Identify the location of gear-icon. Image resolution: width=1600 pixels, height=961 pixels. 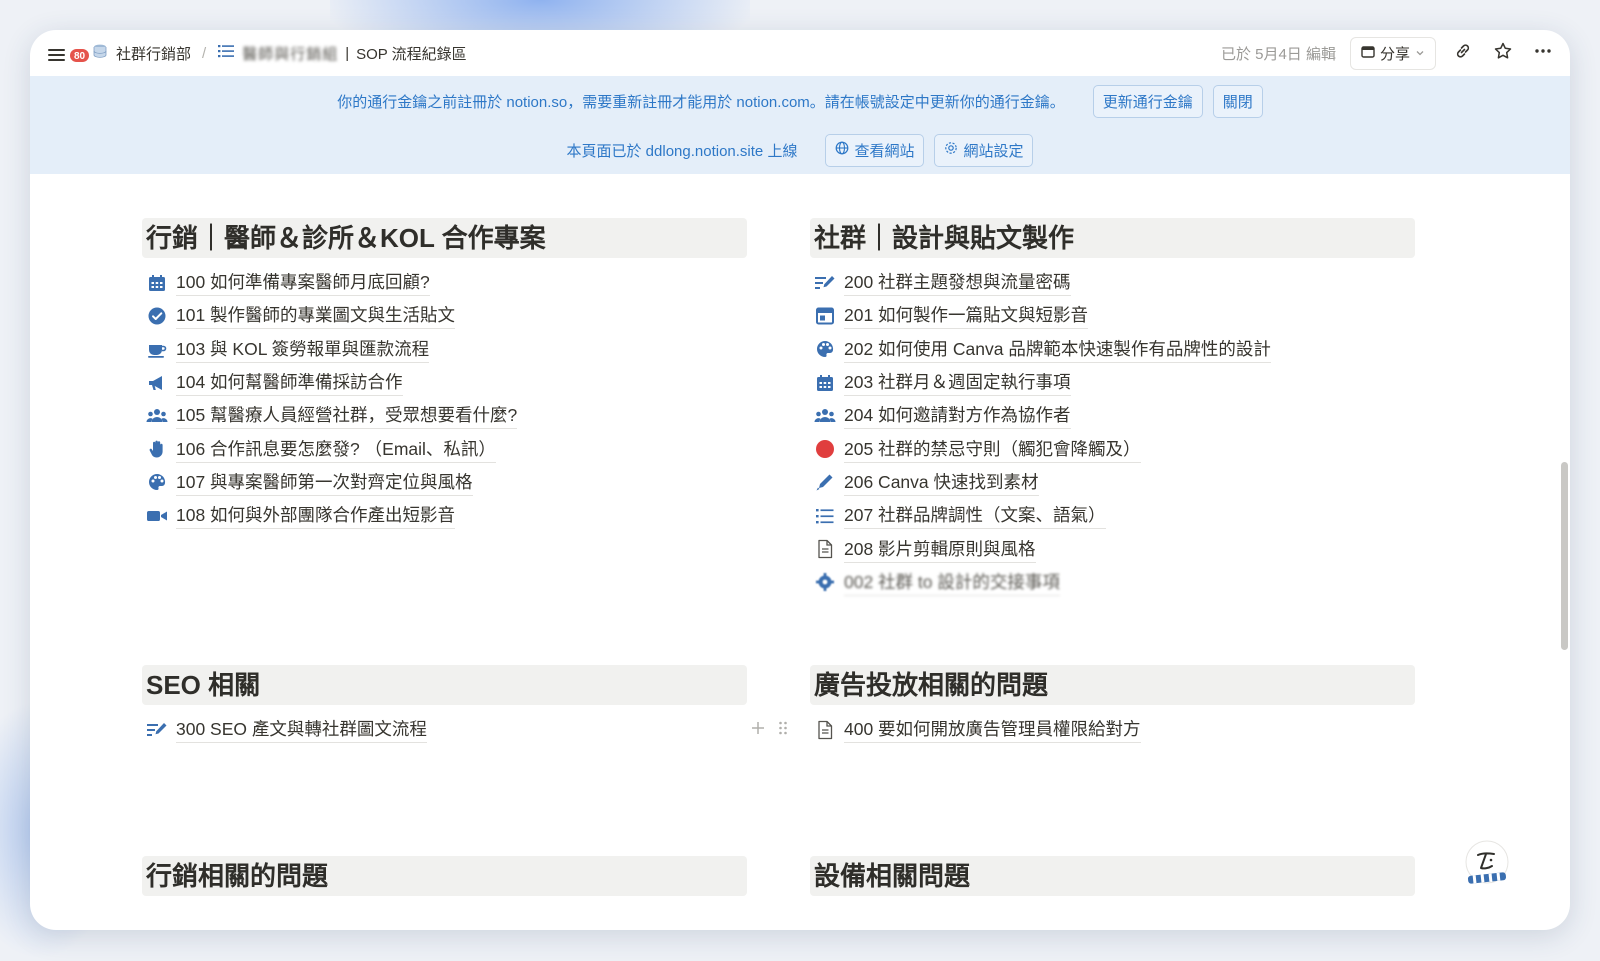
(825, 582).